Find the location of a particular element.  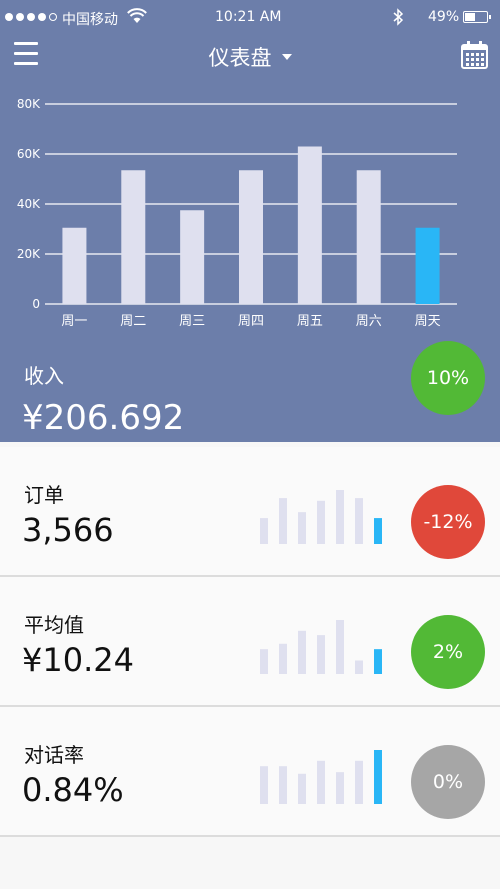

conversion-rate-sparkline is located at coordinates (321, 777).